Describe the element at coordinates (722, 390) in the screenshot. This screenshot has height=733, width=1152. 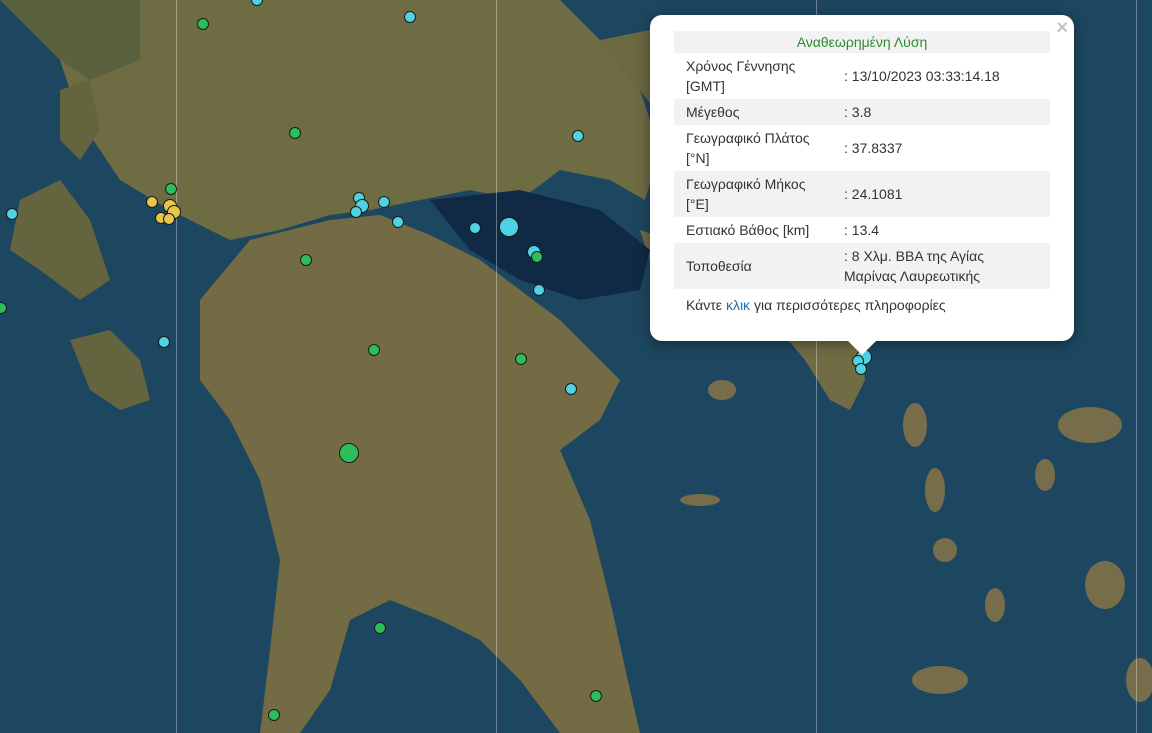
I see `island-aegina` at that location.